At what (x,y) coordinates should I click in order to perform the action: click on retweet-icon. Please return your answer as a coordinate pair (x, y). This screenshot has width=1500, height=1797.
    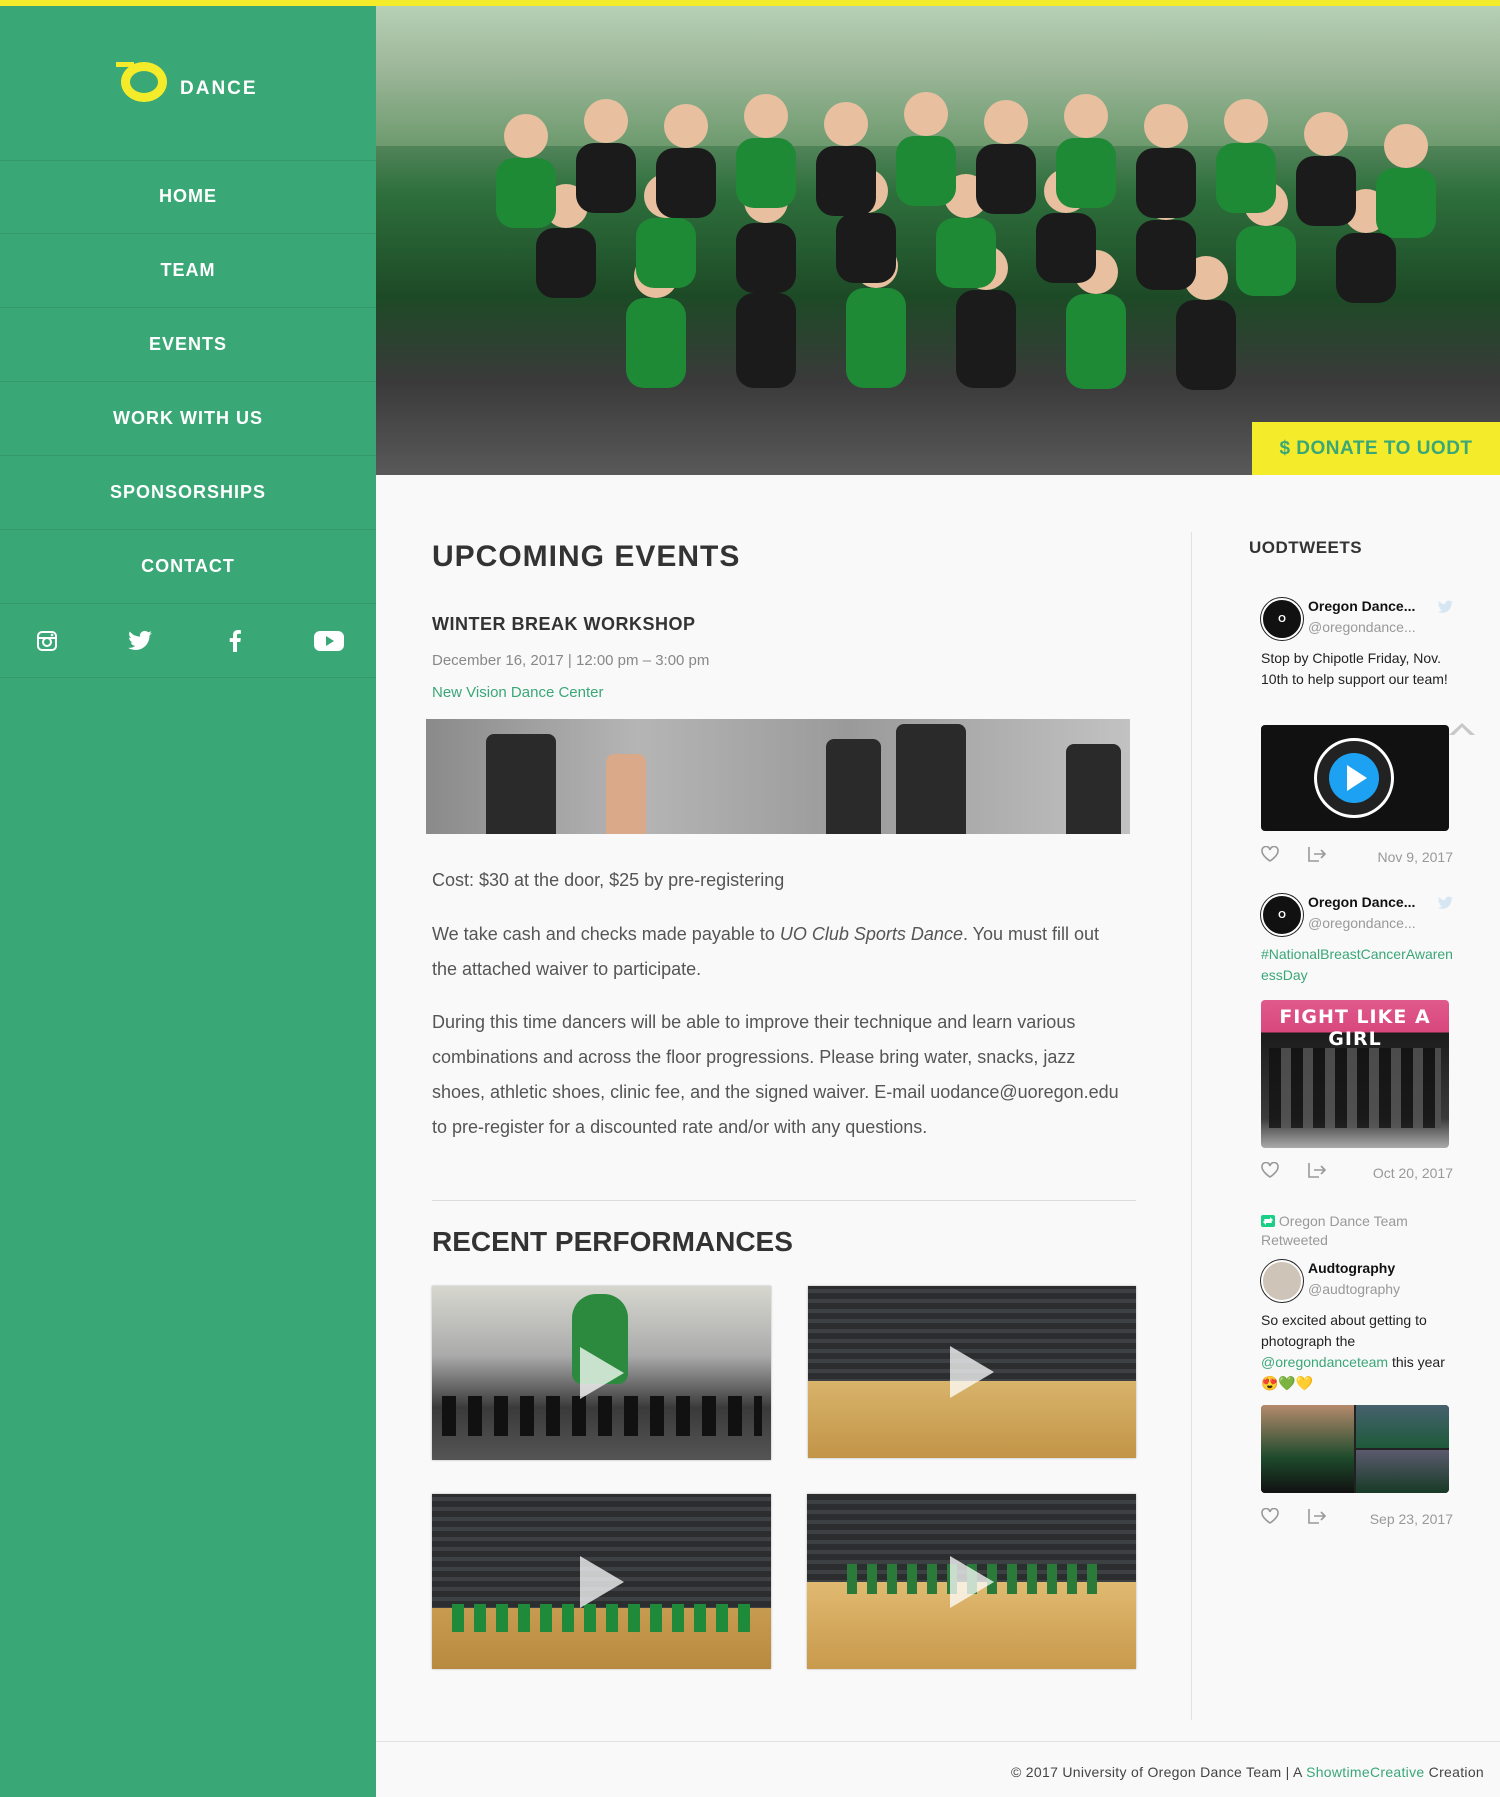
    Looking at the image, I should click on (1268, 1221).